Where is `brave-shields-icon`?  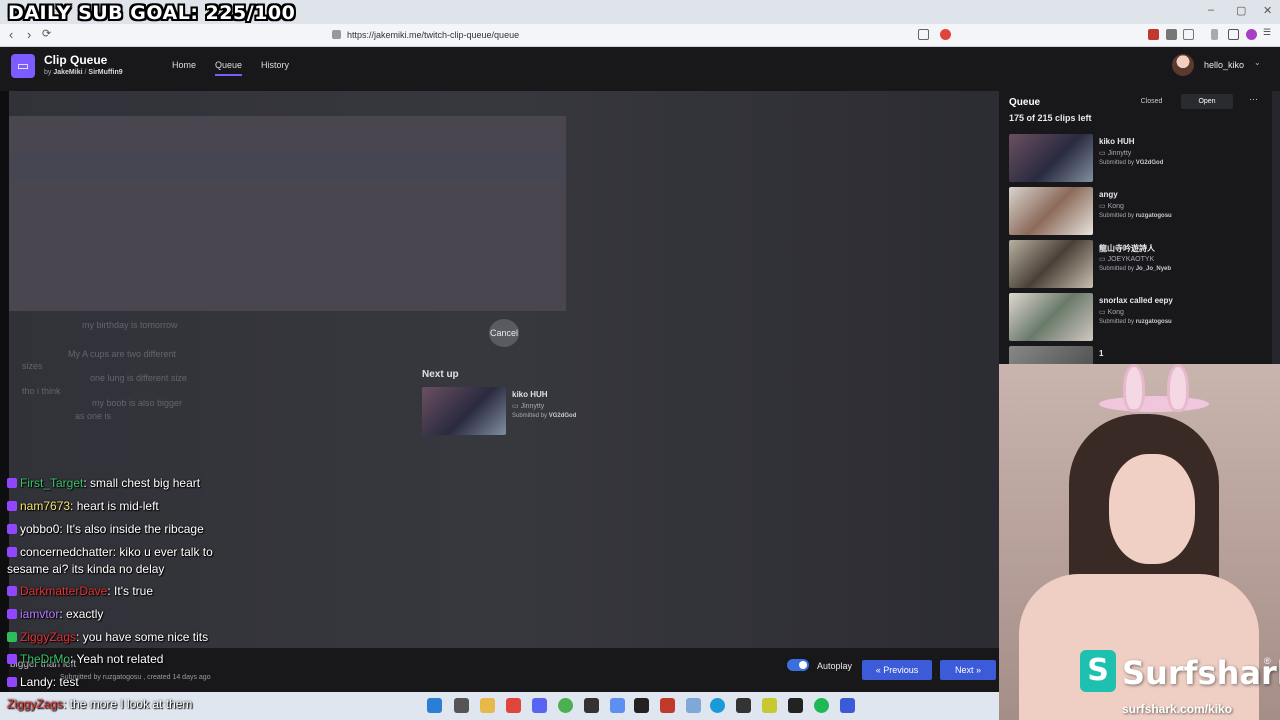
brave-shields-icon is located at coordinates (945, 34).